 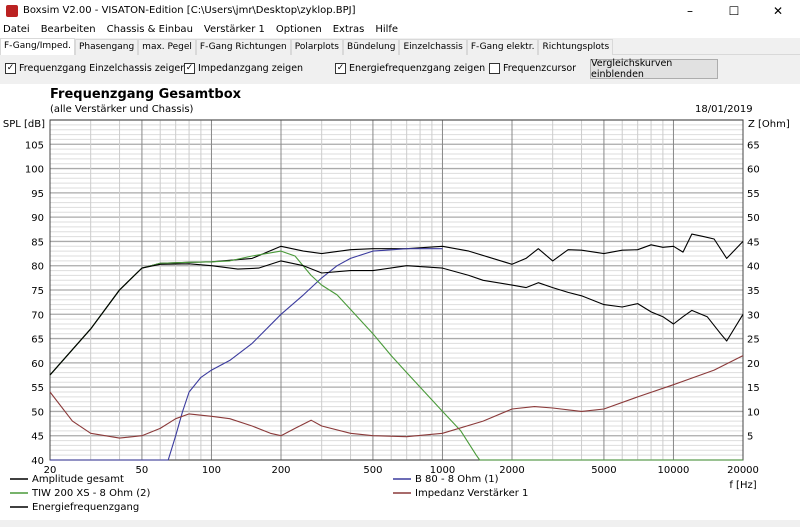 What do you see at coordinates (753, 412) in the screenshot?
I see `y2-tick-label: 10` at bounding box center [753, 412].